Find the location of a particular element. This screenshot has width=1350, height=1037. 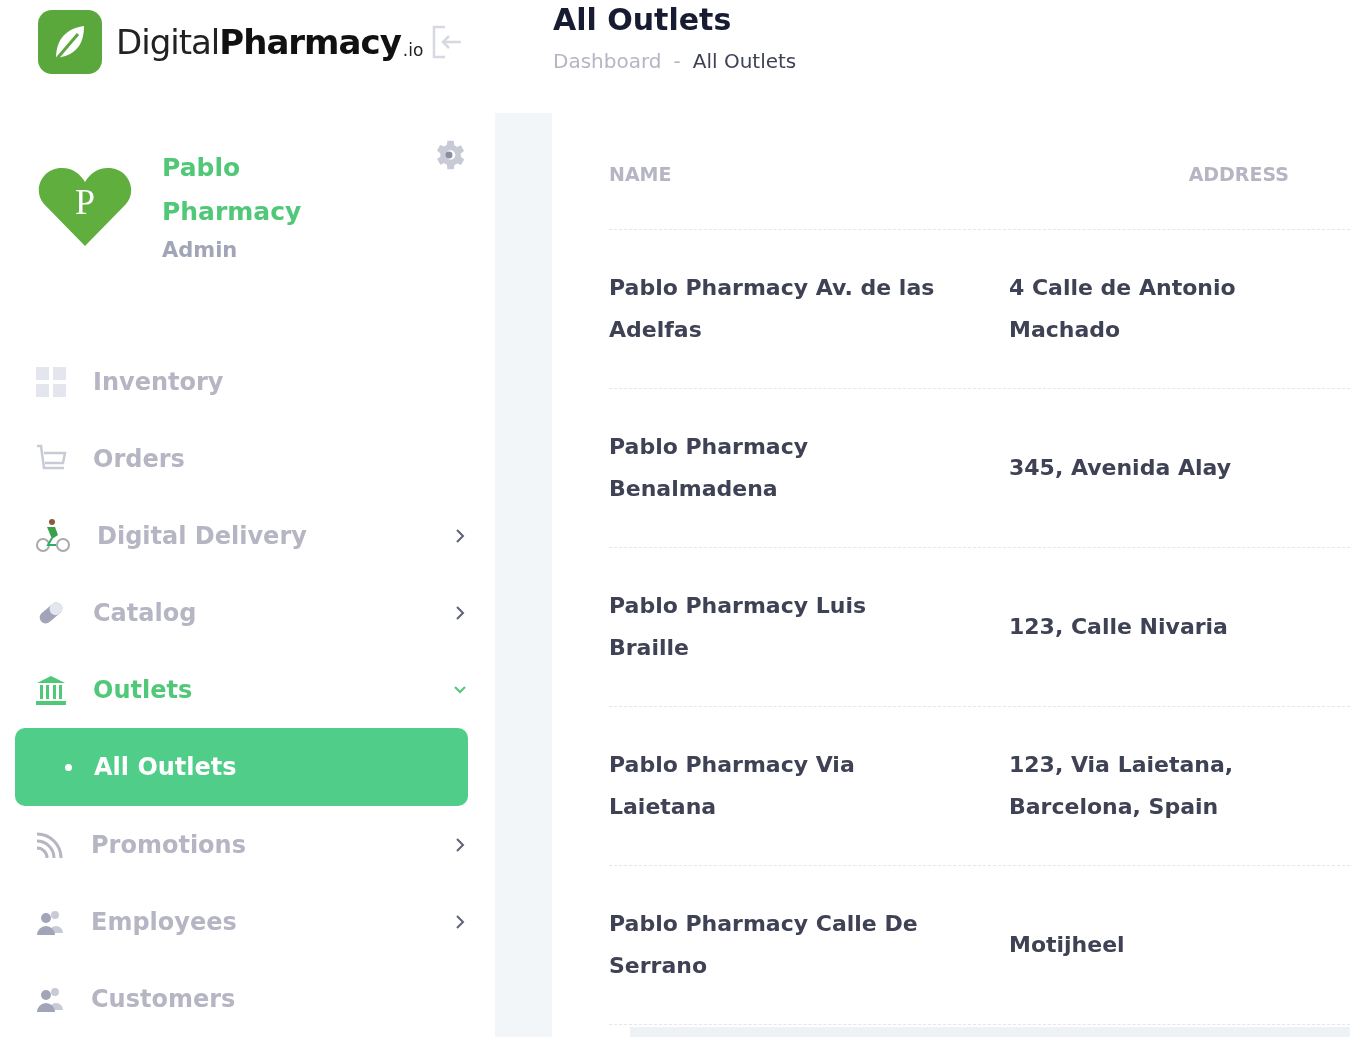

cyclist-icon is located at coordinates (53, 535).